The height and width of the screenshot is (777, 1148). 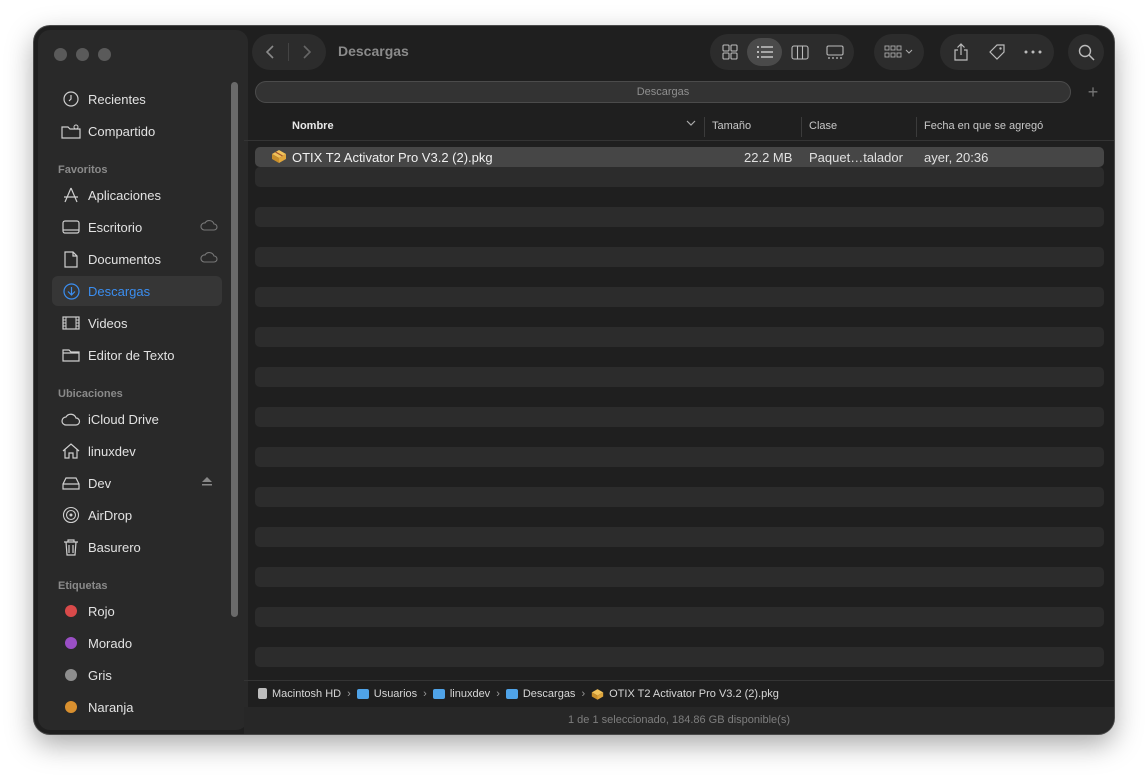 What do you see at coordinates (71, 483) in the screenshot?
I see `drive-icon` at bounding box center [71, 483].